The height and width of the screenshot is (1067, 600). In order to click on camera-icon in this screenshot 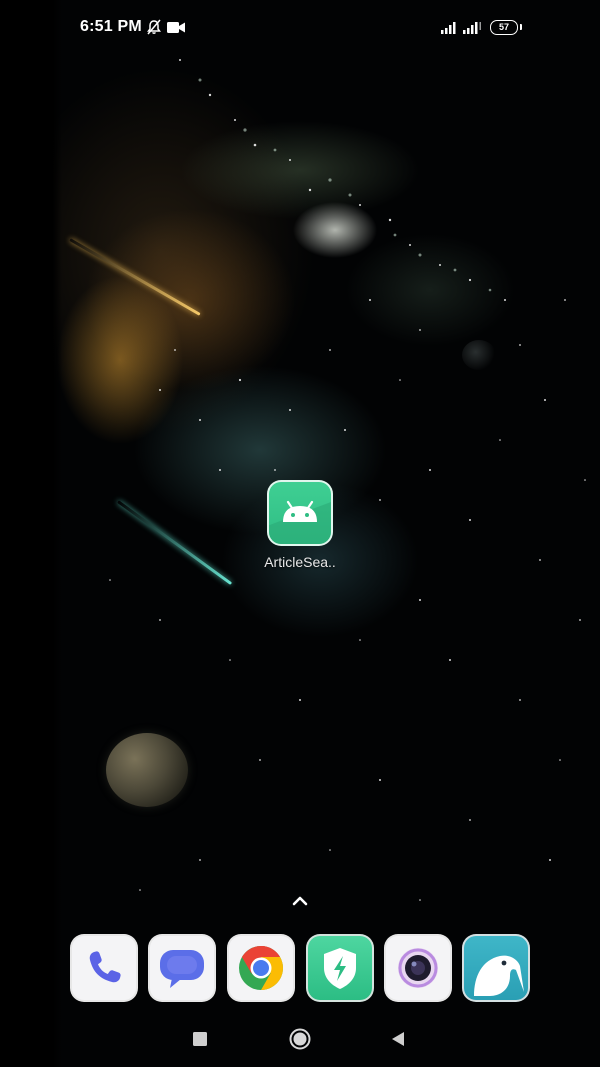, I will do `click(418, 968)`.